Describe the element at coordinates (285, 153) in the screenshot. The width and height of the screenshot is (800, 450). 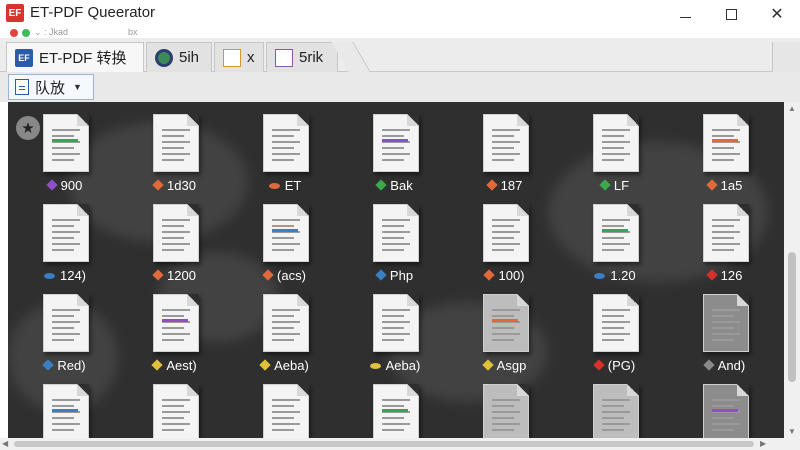
I see `file-thumbnail-item: ET` at that location.